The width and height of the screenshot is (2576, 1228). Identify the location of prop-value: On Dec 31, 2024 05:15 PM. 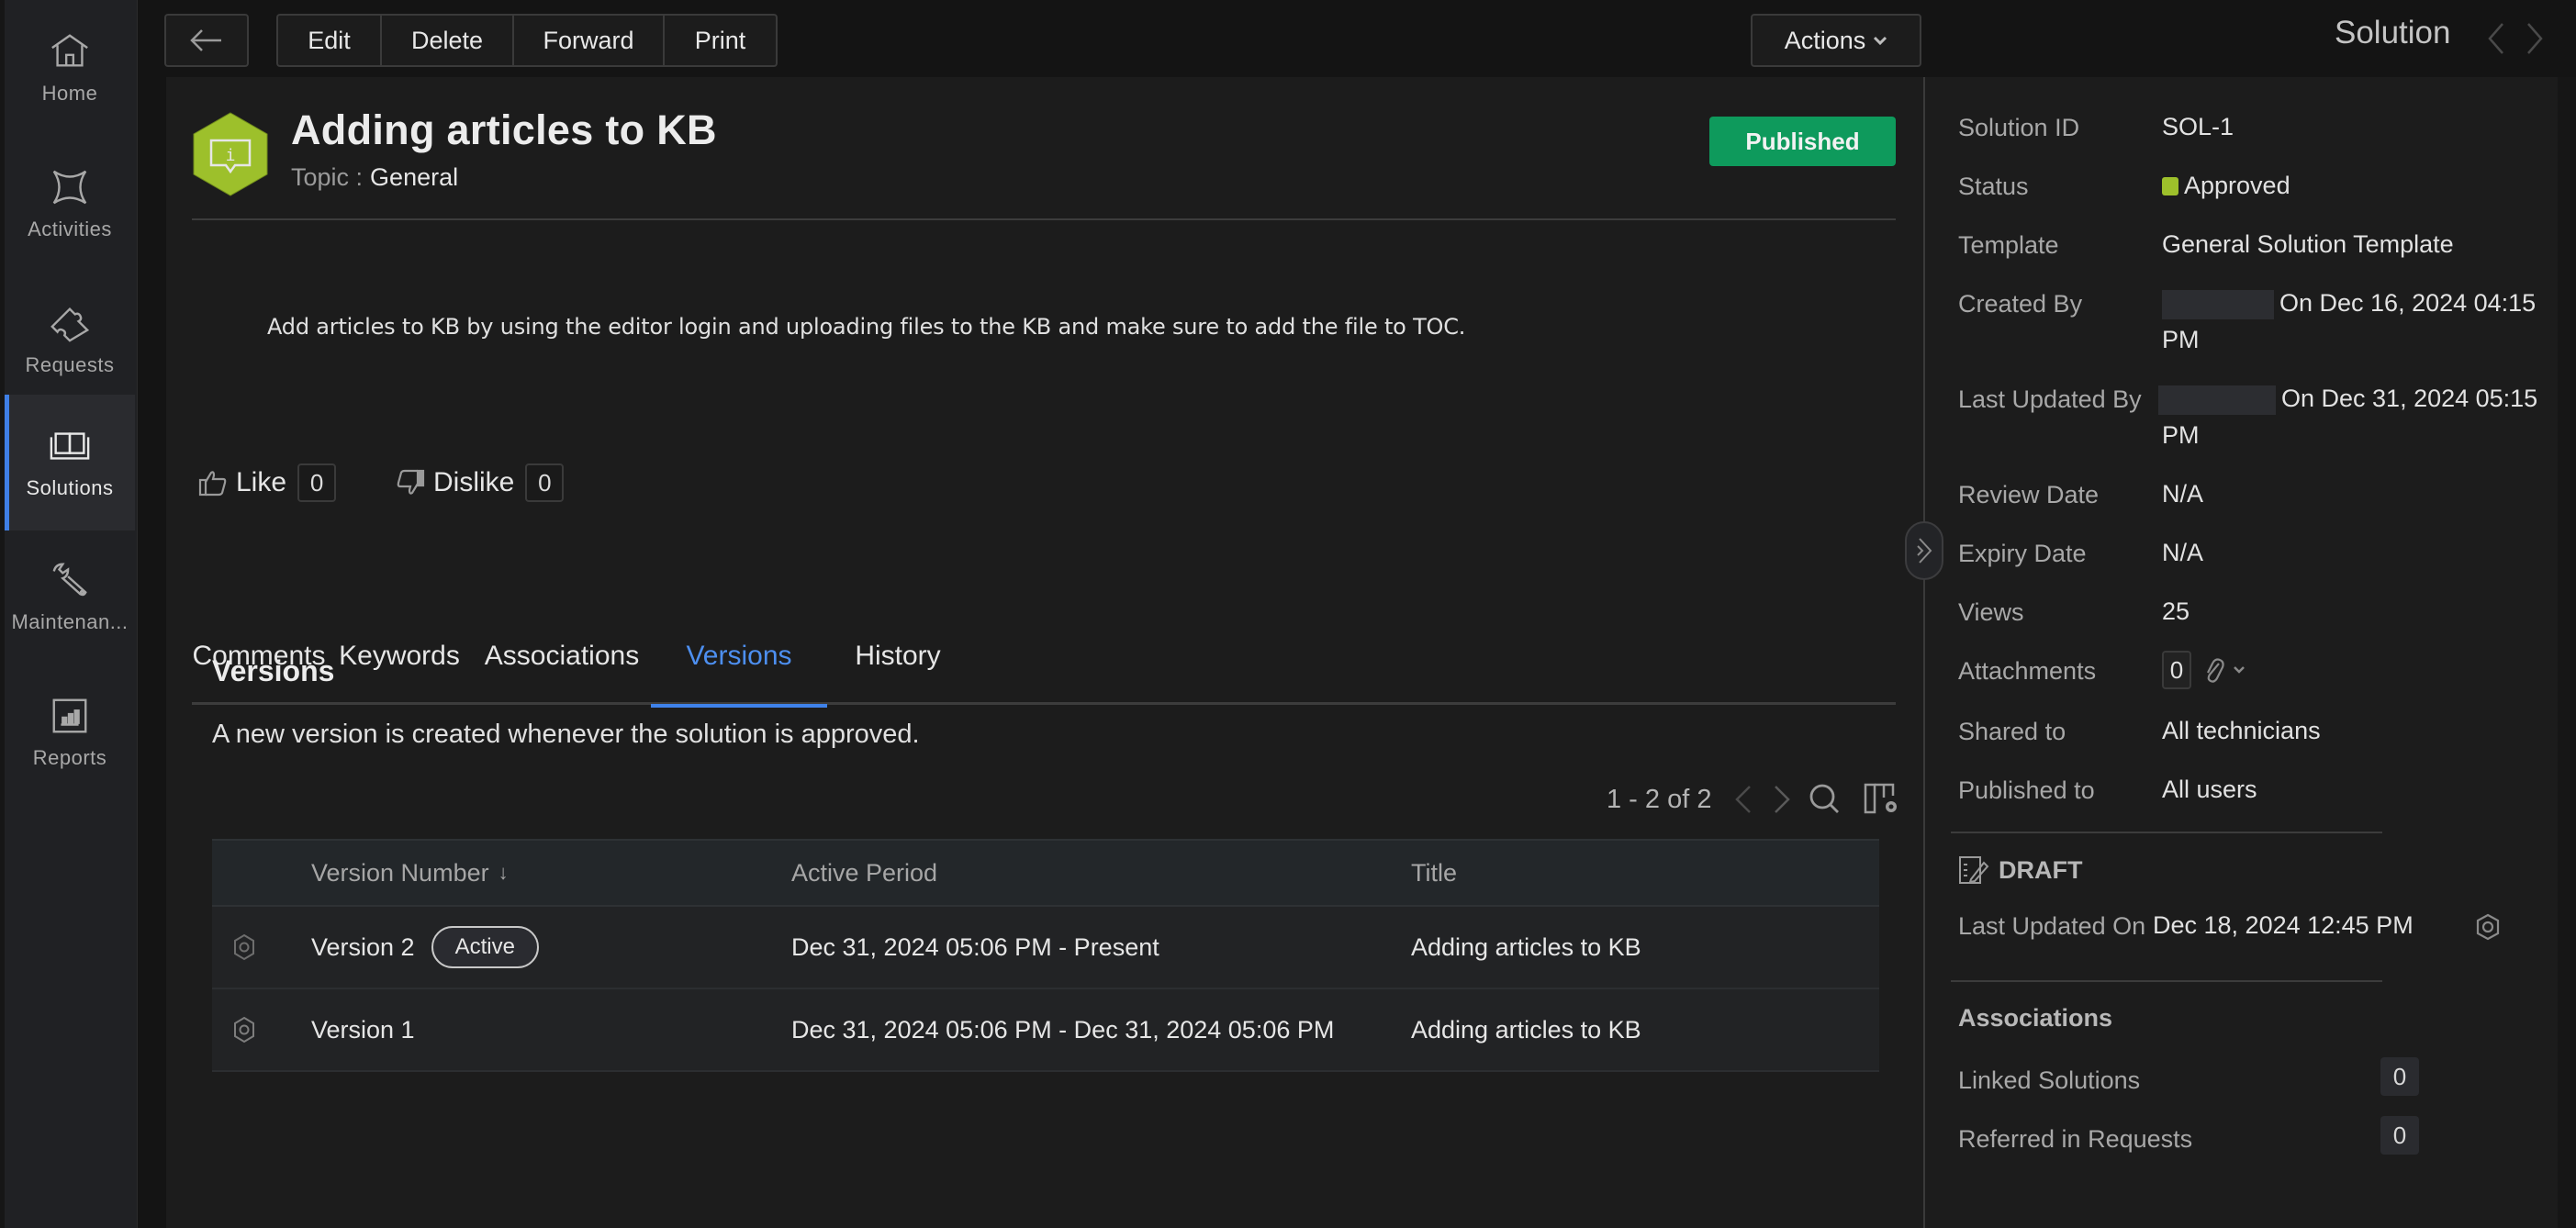
(2347, 417).